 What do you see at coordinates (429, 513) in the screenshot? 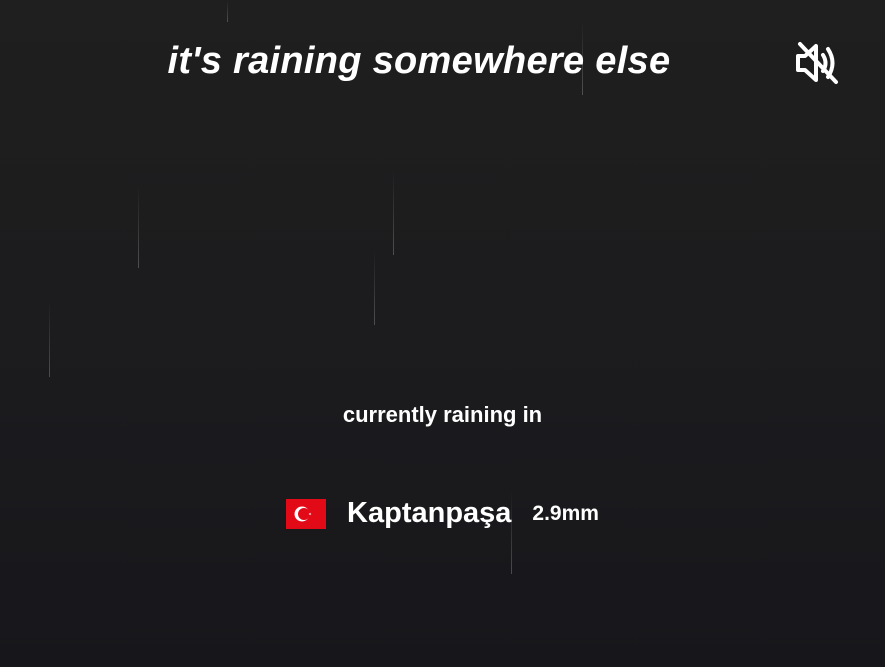
I see `city-name: Kaptanpaşa` at bounding box center [429, 513].